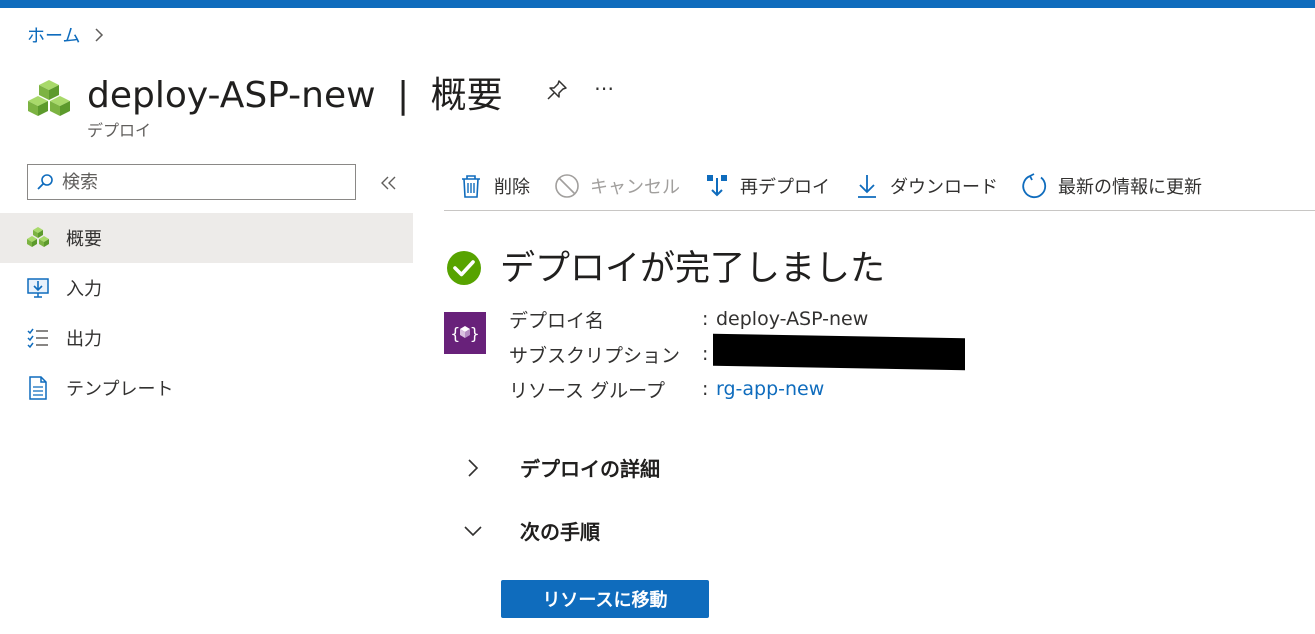 The height and width of the screenshot is (634, 1315). I want to click on page-title: deploy-ASP-new | 概要, so click(295, 92).